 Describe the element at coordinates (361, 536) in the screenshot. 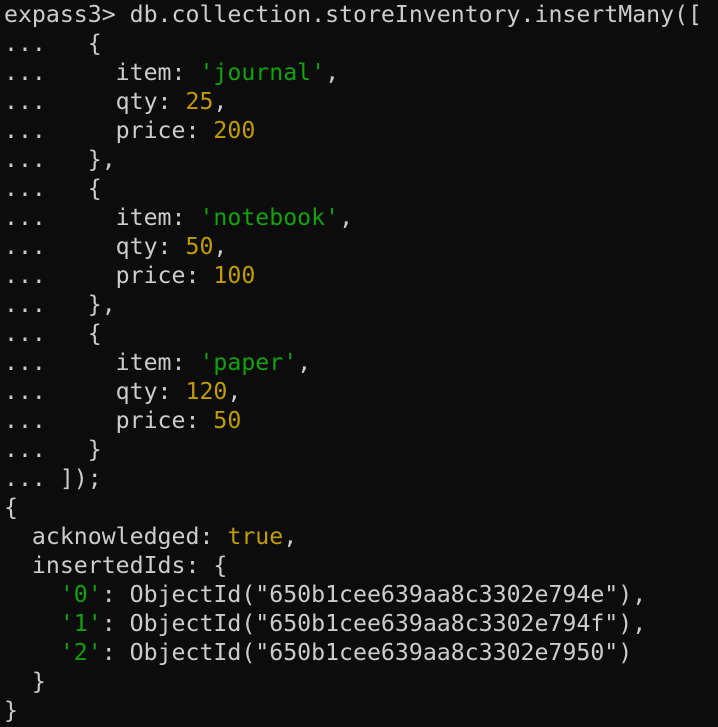

I see `terminal-line: acknowledged: true,` at that location.